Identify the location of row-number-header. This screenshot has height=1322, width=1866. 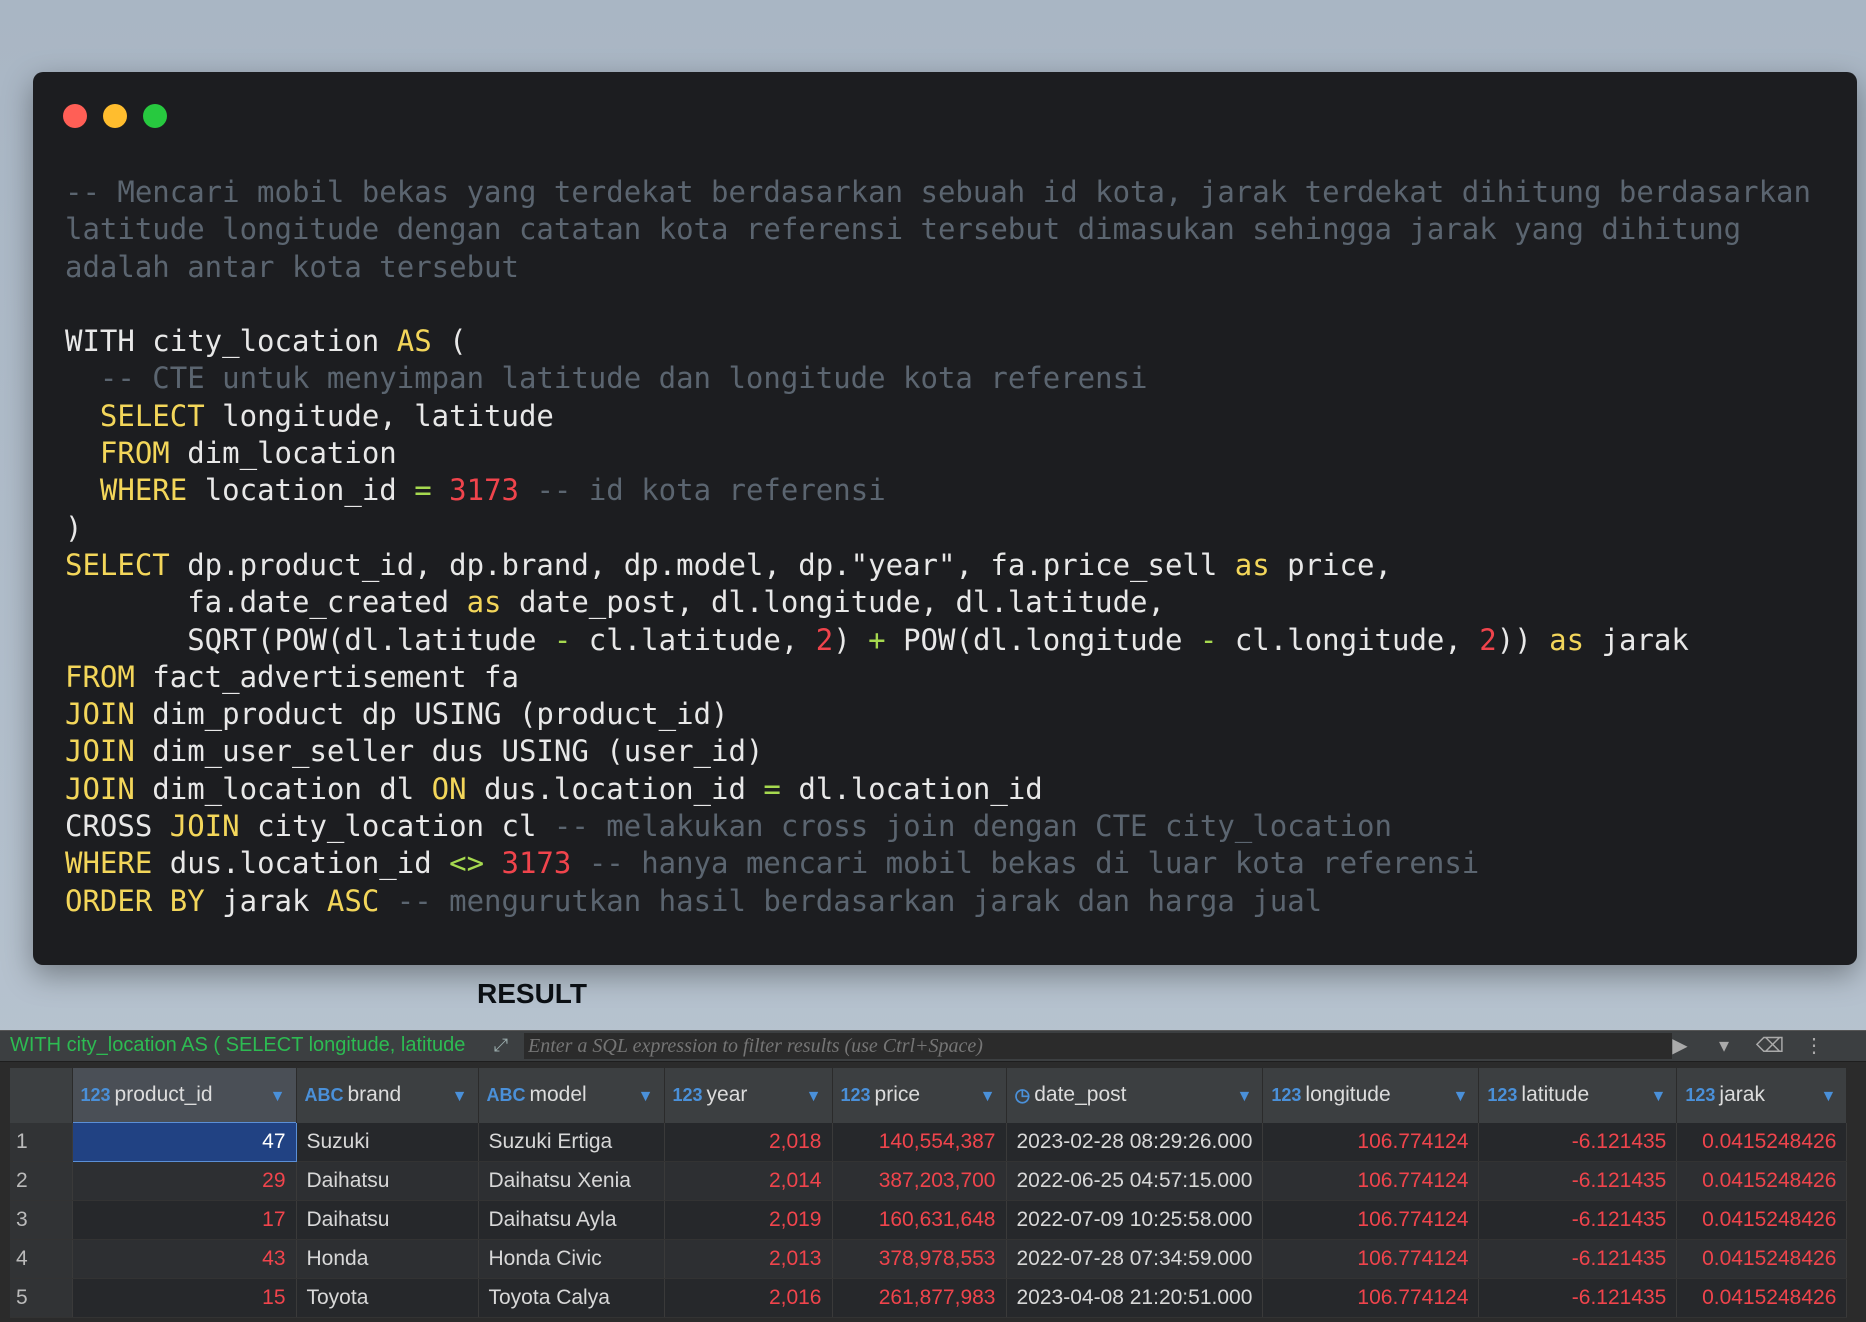
(41, 1095).